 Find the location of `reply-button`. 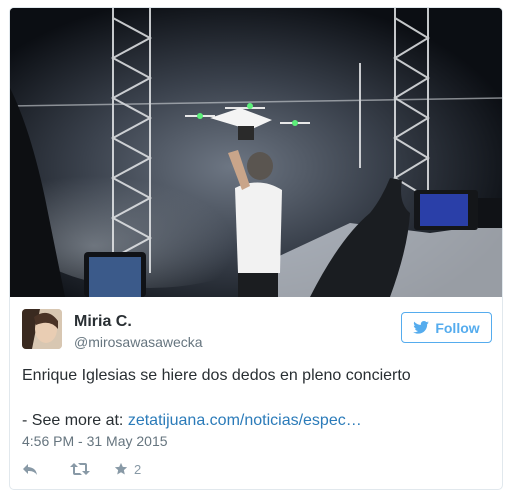

reply-button is located at coordinates (46, 469).